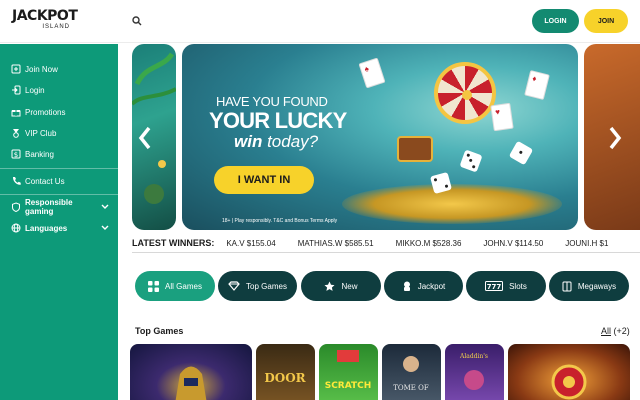 The image size is (640, 400). Describe the element at coordinates (173, 243) in the screenshot. I see `latest-winners-label: LATEST WINNERS:` at that location.